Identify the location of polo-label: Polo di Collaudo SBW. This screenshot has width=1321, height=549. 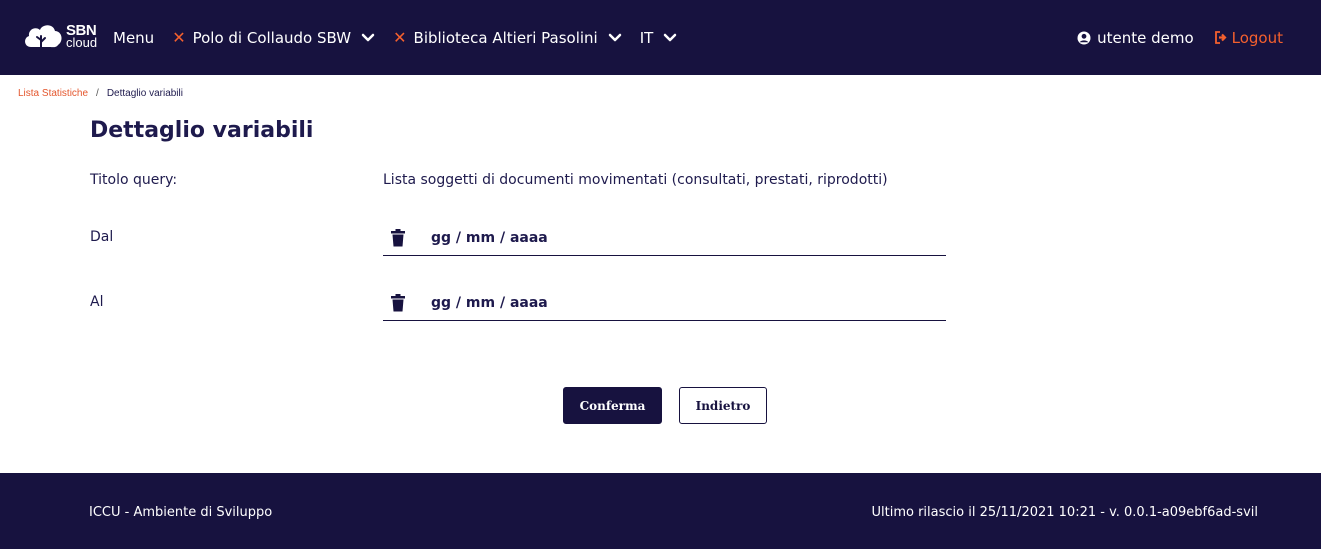
(272, 37).